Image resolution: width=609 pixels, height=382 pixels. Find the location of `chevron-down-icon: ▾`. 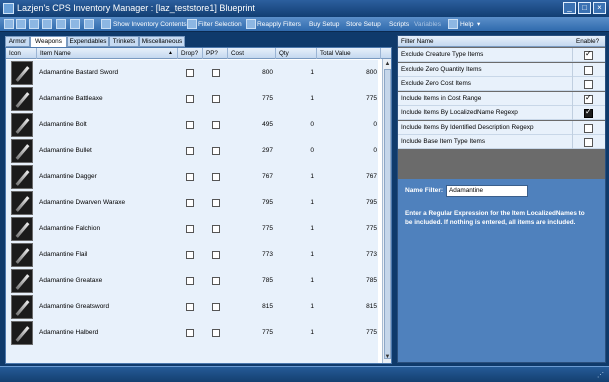

chevron-down-icon: ▾ is located at coordinates (478, 24).